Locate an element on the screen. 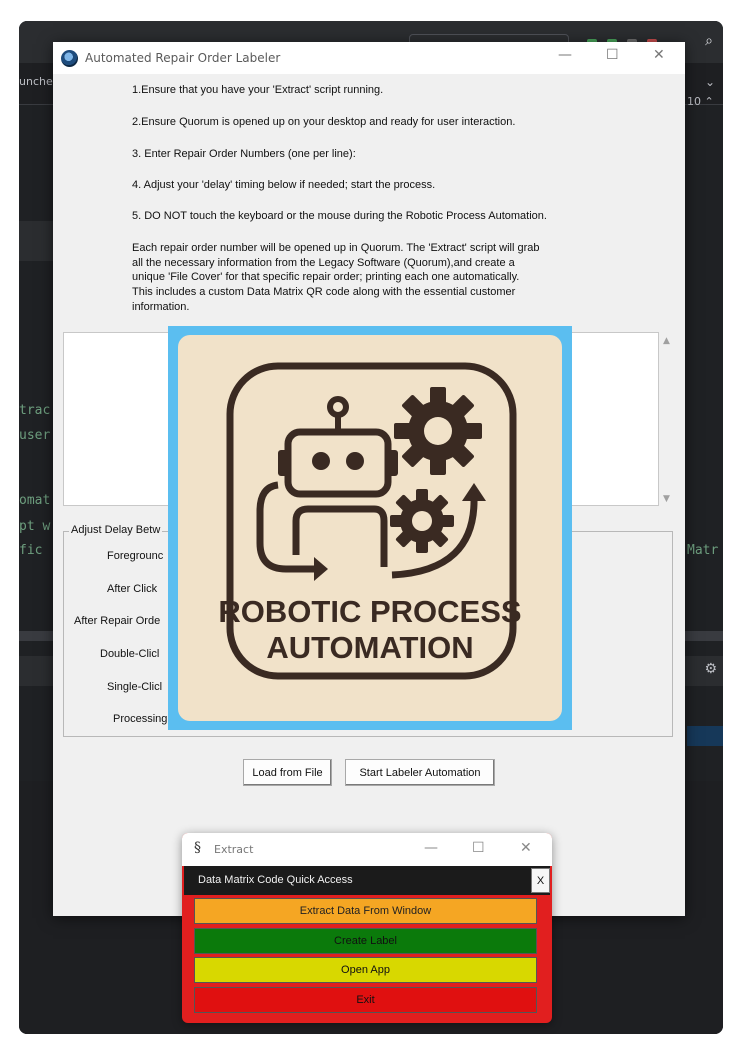 The width and height of the screenshot is (750, 1056). close-button: ✕ is located at coordinates (659, 55).